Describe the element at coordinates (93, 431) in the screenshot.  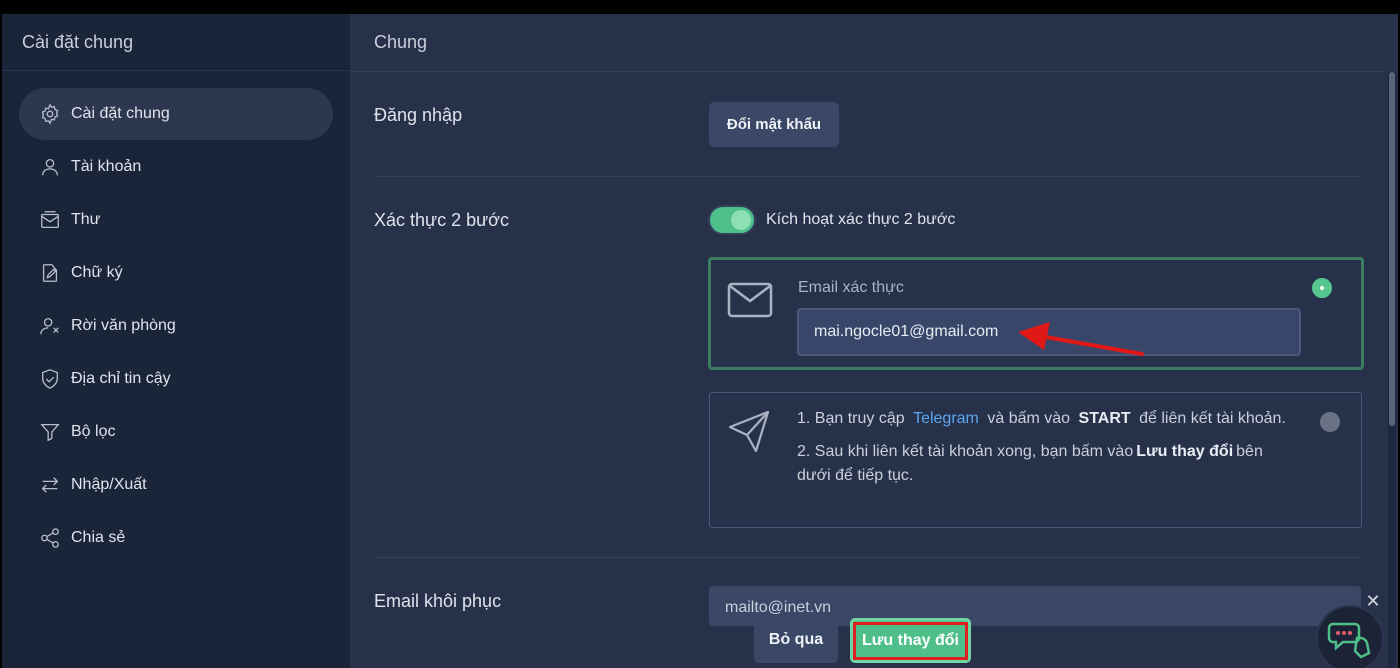
I see `sidebar-item-label: Bộ lọc` at that location.